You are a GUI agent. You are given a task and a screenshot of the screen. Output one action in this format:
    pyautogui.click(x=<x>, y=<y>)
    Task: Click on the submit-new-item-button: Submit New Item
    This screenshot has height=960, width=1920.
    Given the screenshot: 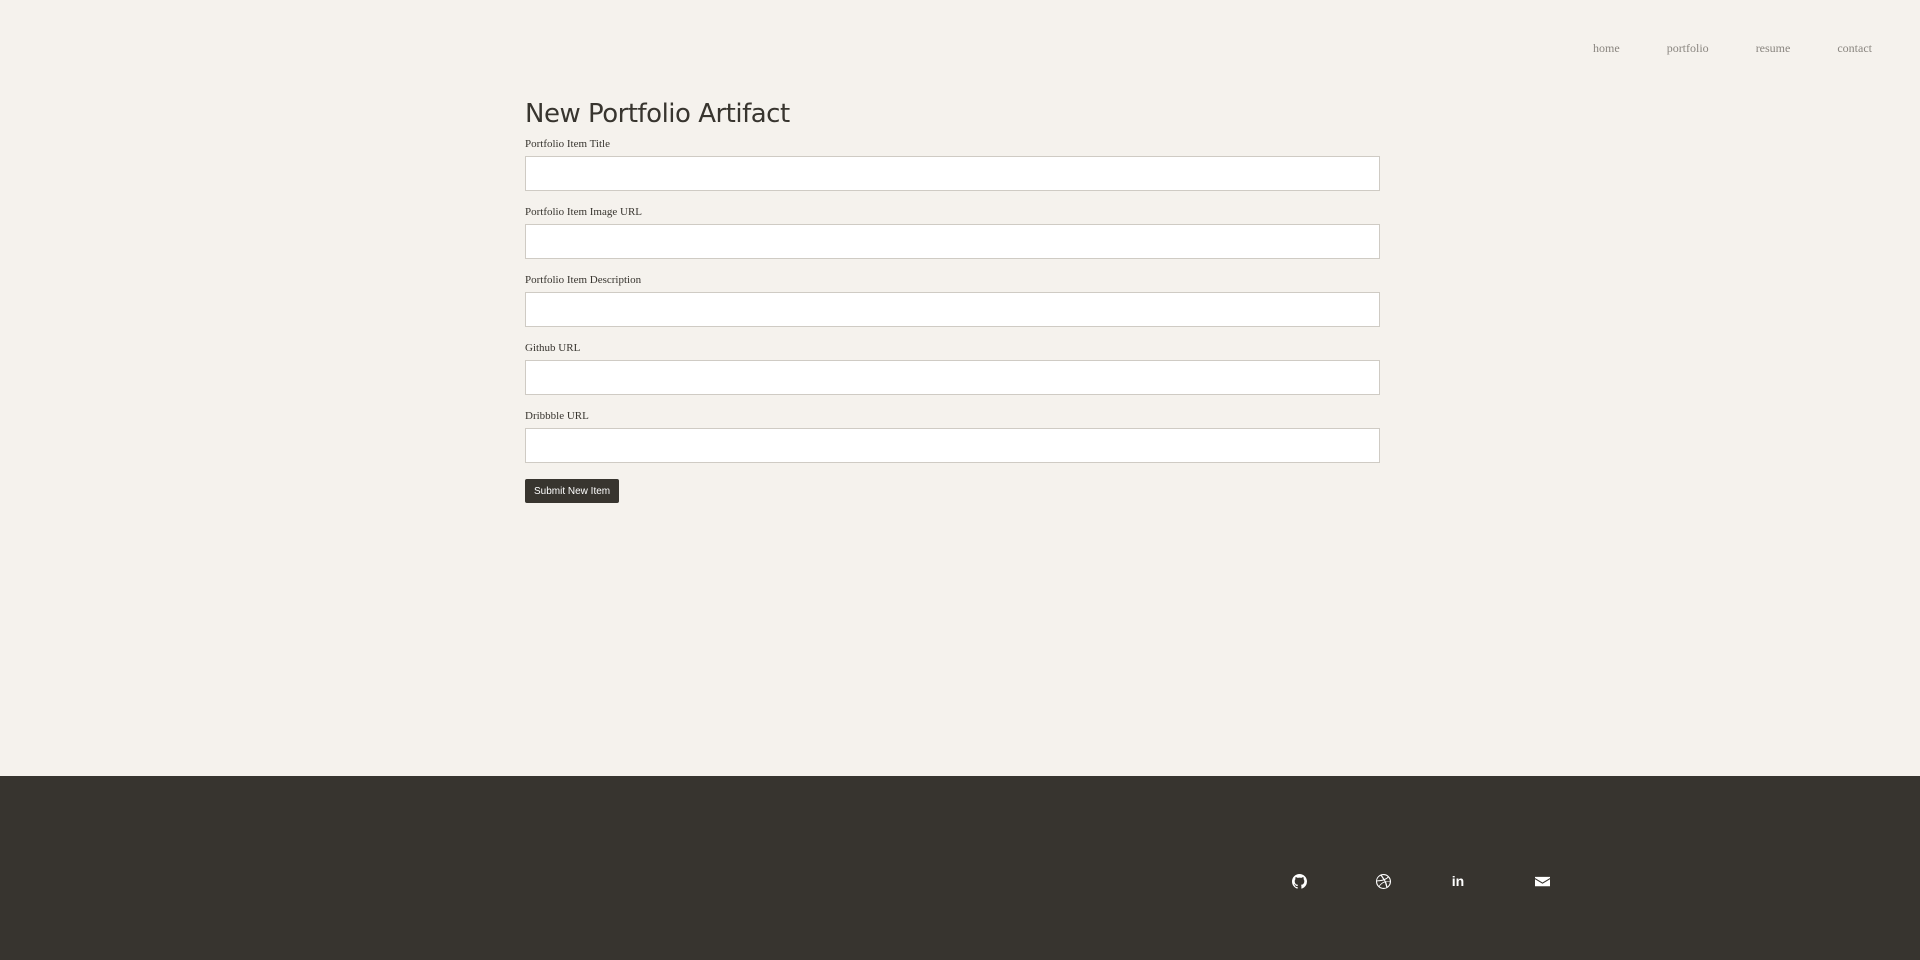 What is the action you would take?
    pyautogui.click(x=572, y=491)
    